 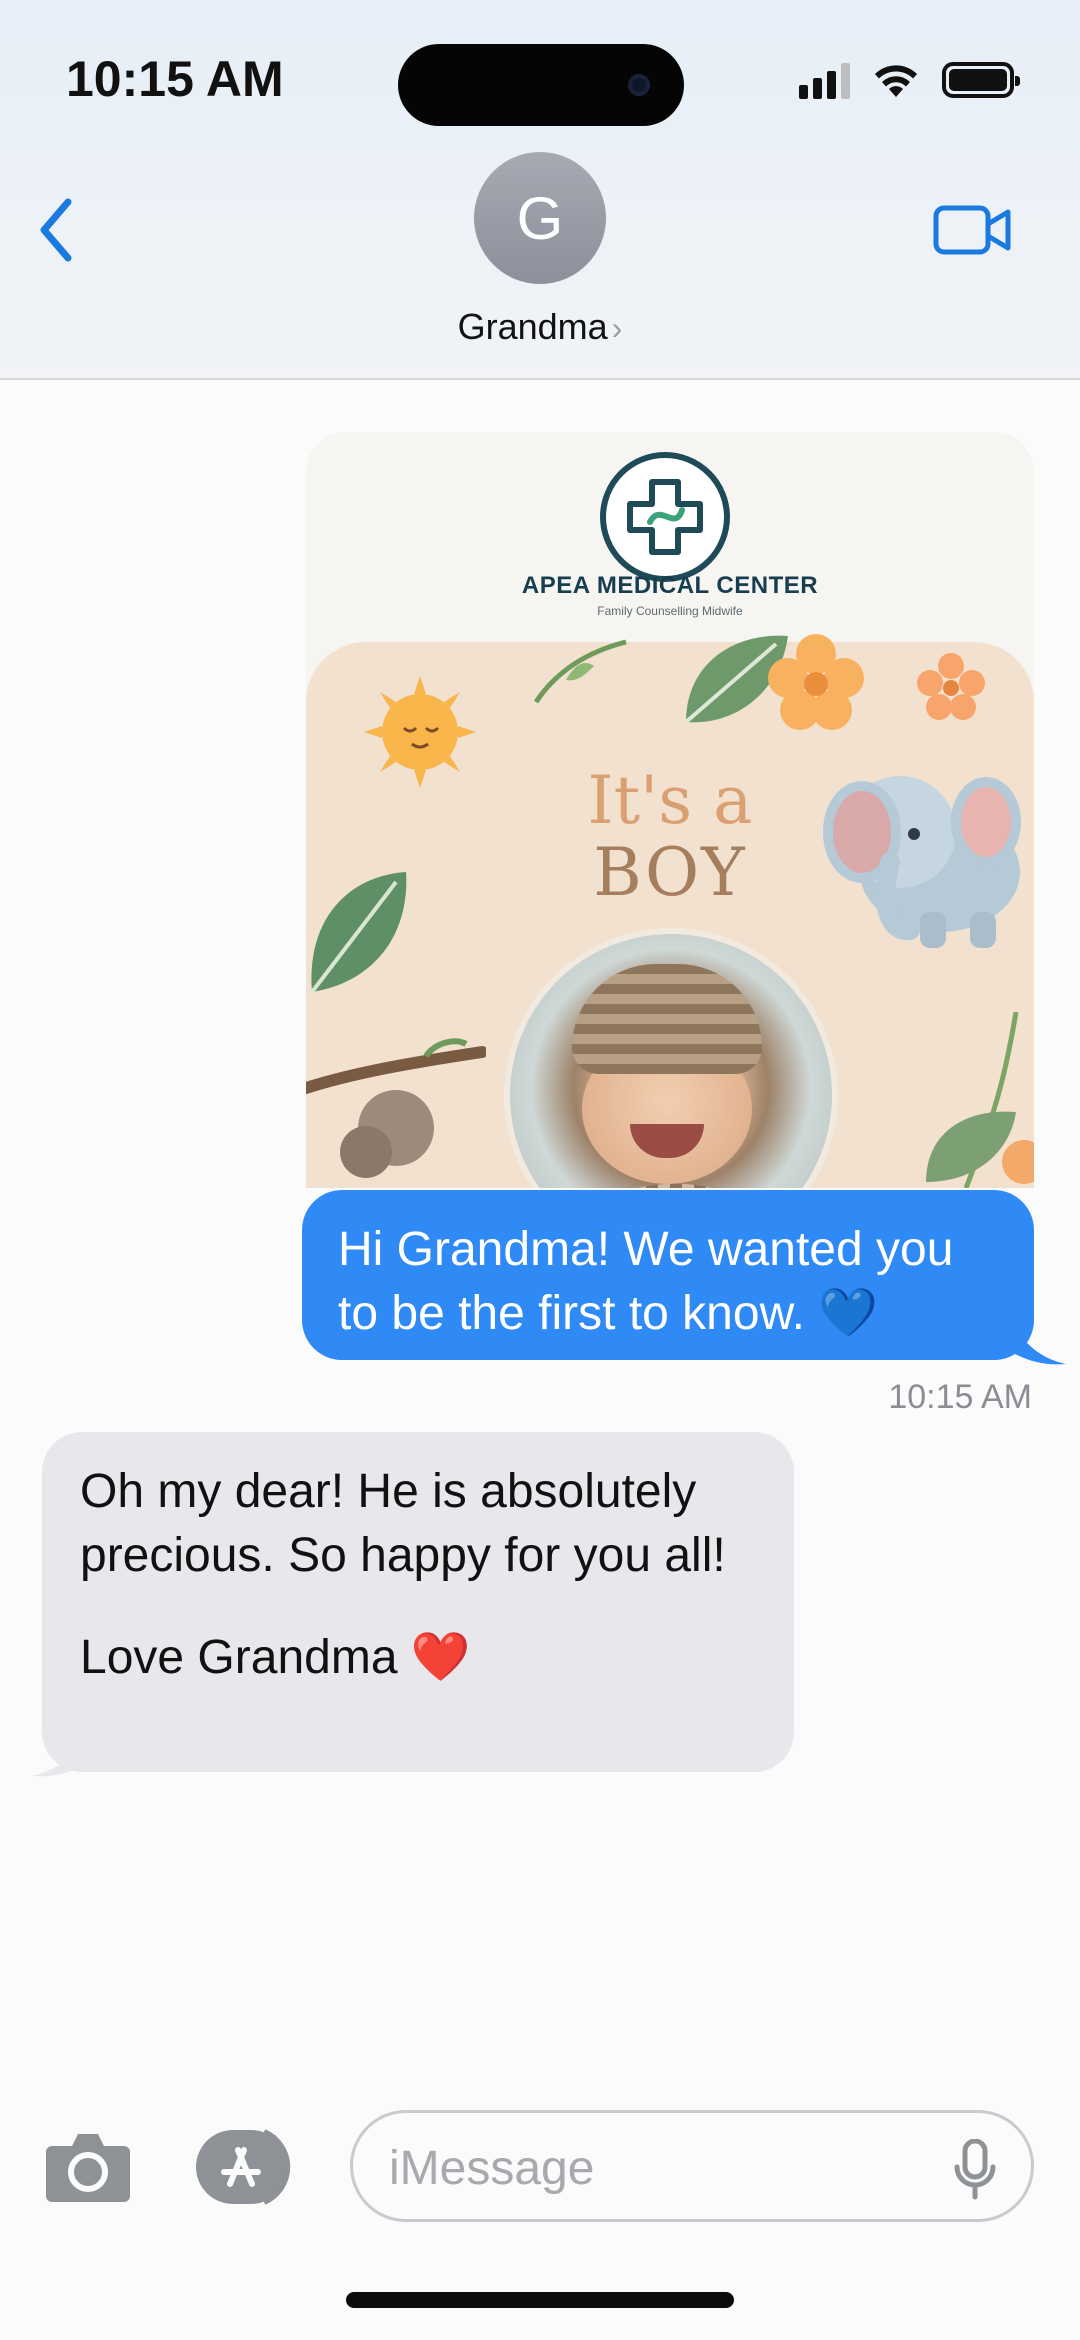 I want to click on org-subtitle: Family Counselling Midwife, so click(x=670, y=611).